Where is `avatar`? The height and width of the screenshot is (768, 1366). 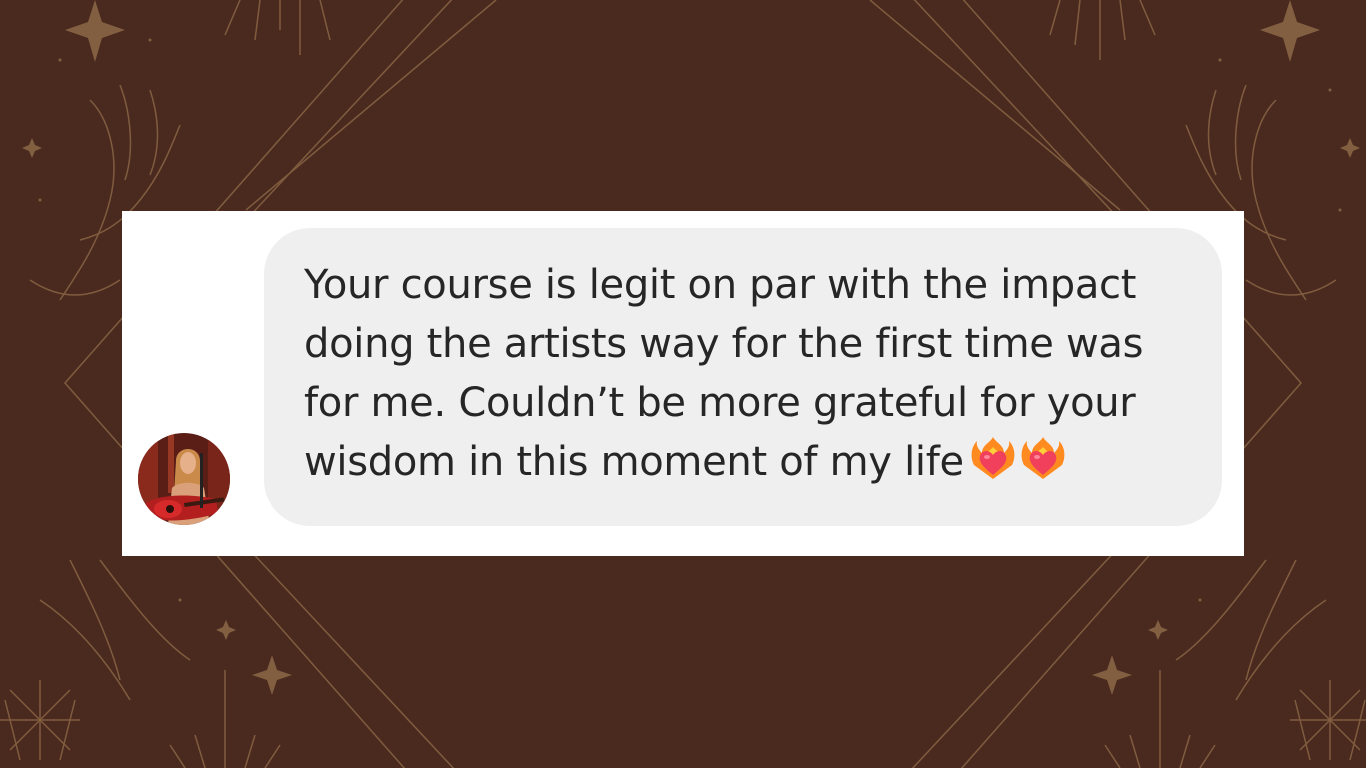 avatar is located at coordinates (184, 479).